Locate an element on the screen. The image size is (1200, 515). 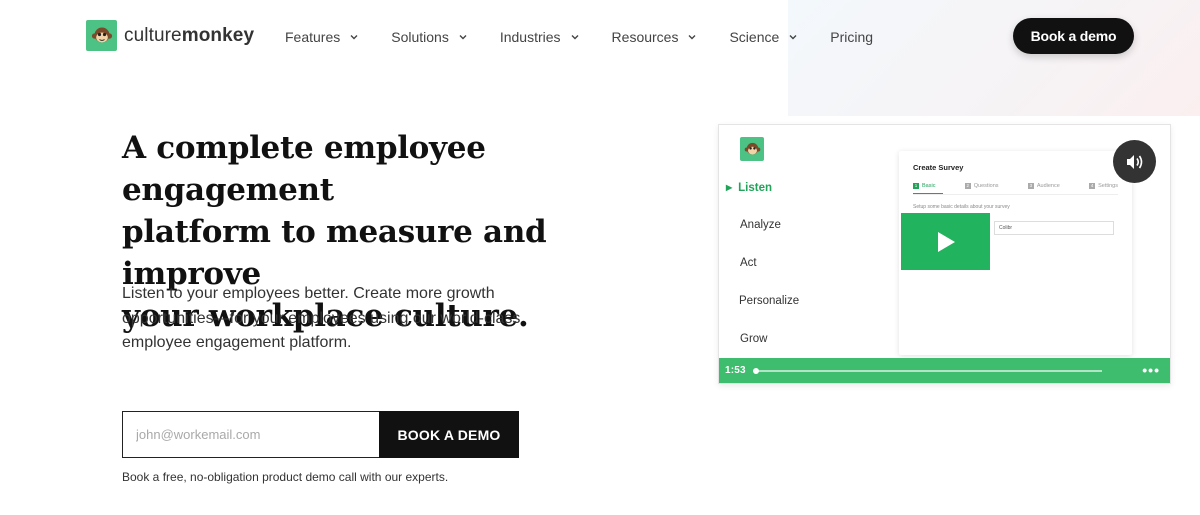
play-icon is located at coordinates (946, 241).